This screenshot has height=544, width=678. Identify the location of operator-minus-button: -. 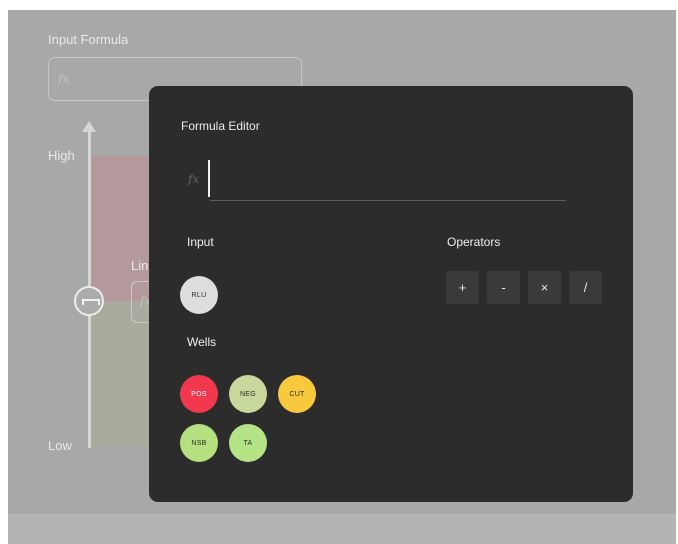
(503, 287).